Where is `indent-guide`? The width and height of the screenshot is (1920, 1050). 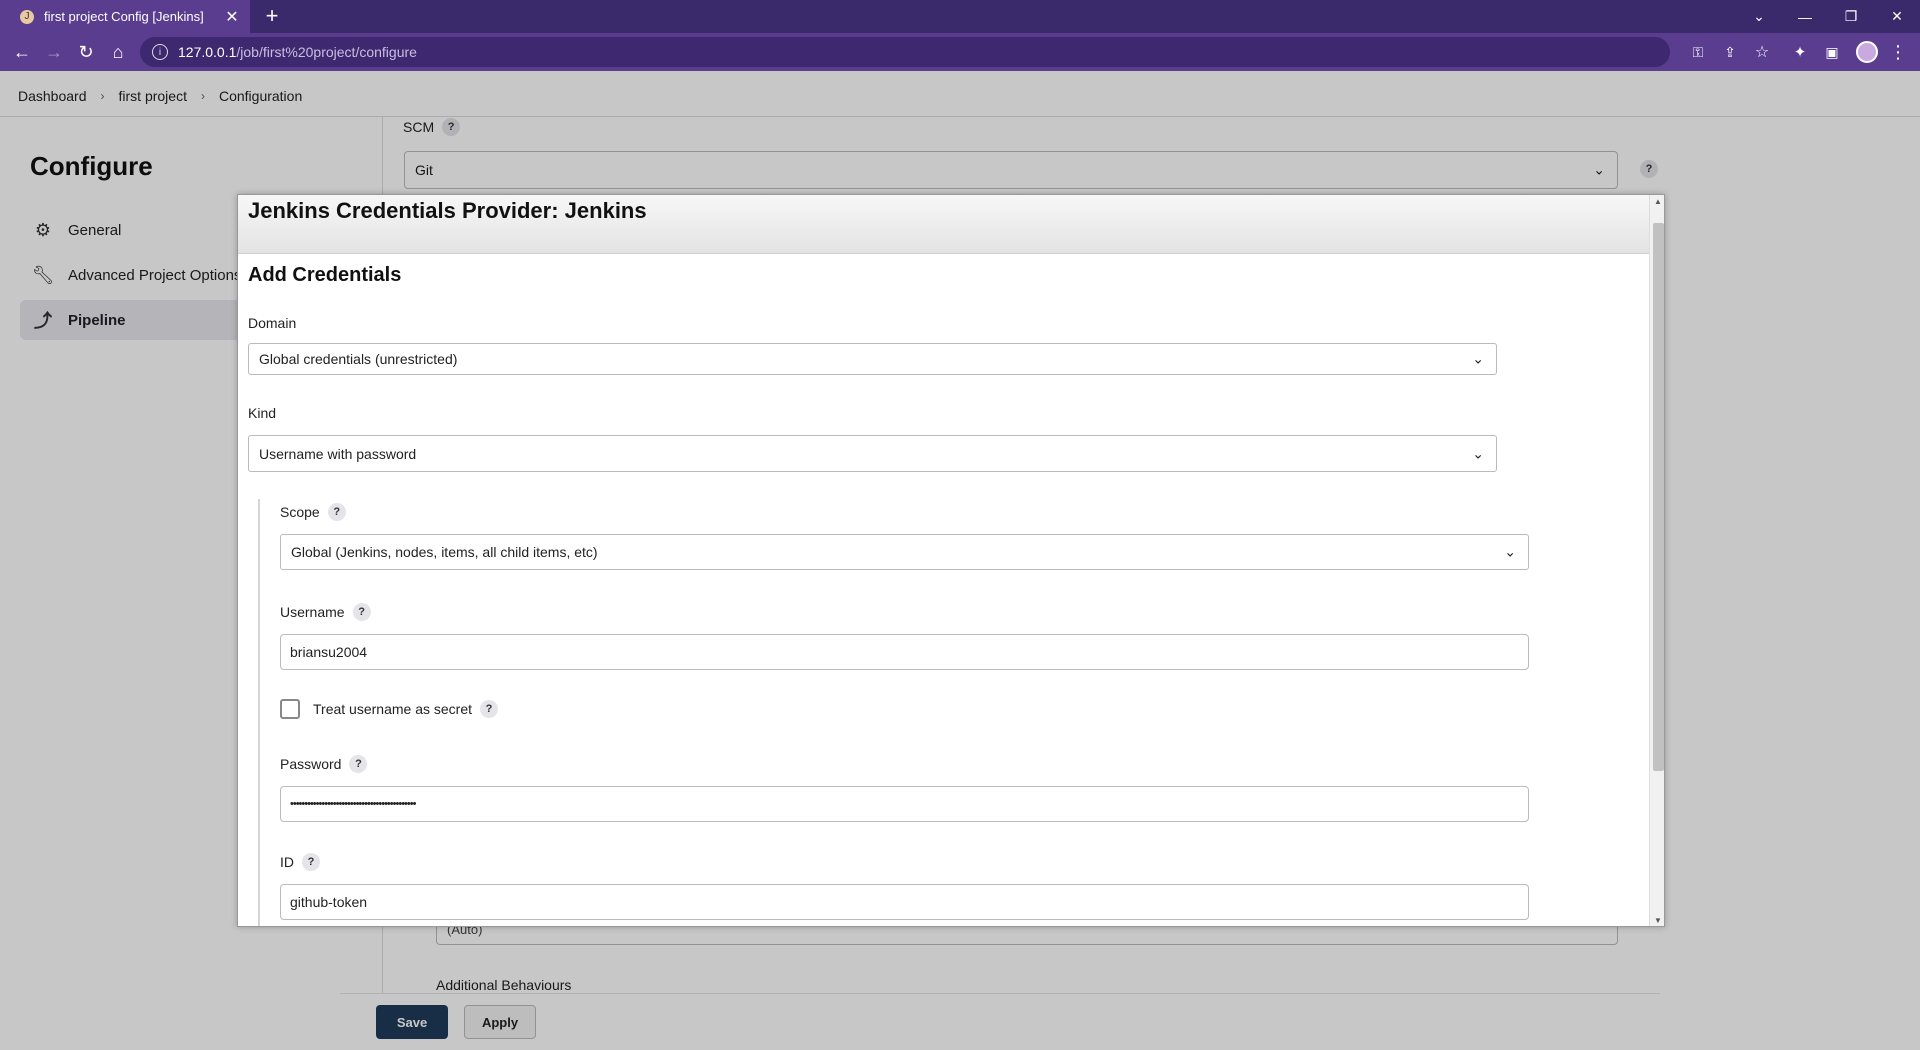
indent-guide is located at coordinates (259, 712).